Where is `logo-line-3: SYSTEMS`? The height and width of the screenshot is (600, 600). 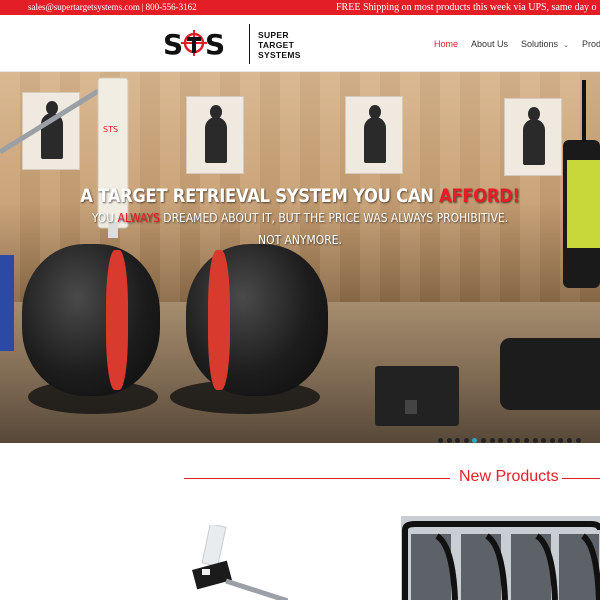 logo-line-3: SYSTEMS is located at coordinates (279, 55).